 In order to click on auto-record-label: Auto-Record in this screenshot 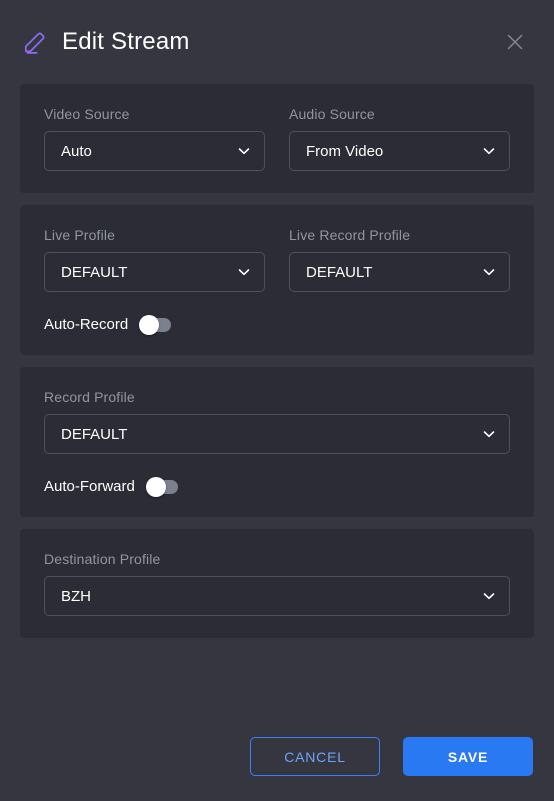, I will do `click(86, 324)`.